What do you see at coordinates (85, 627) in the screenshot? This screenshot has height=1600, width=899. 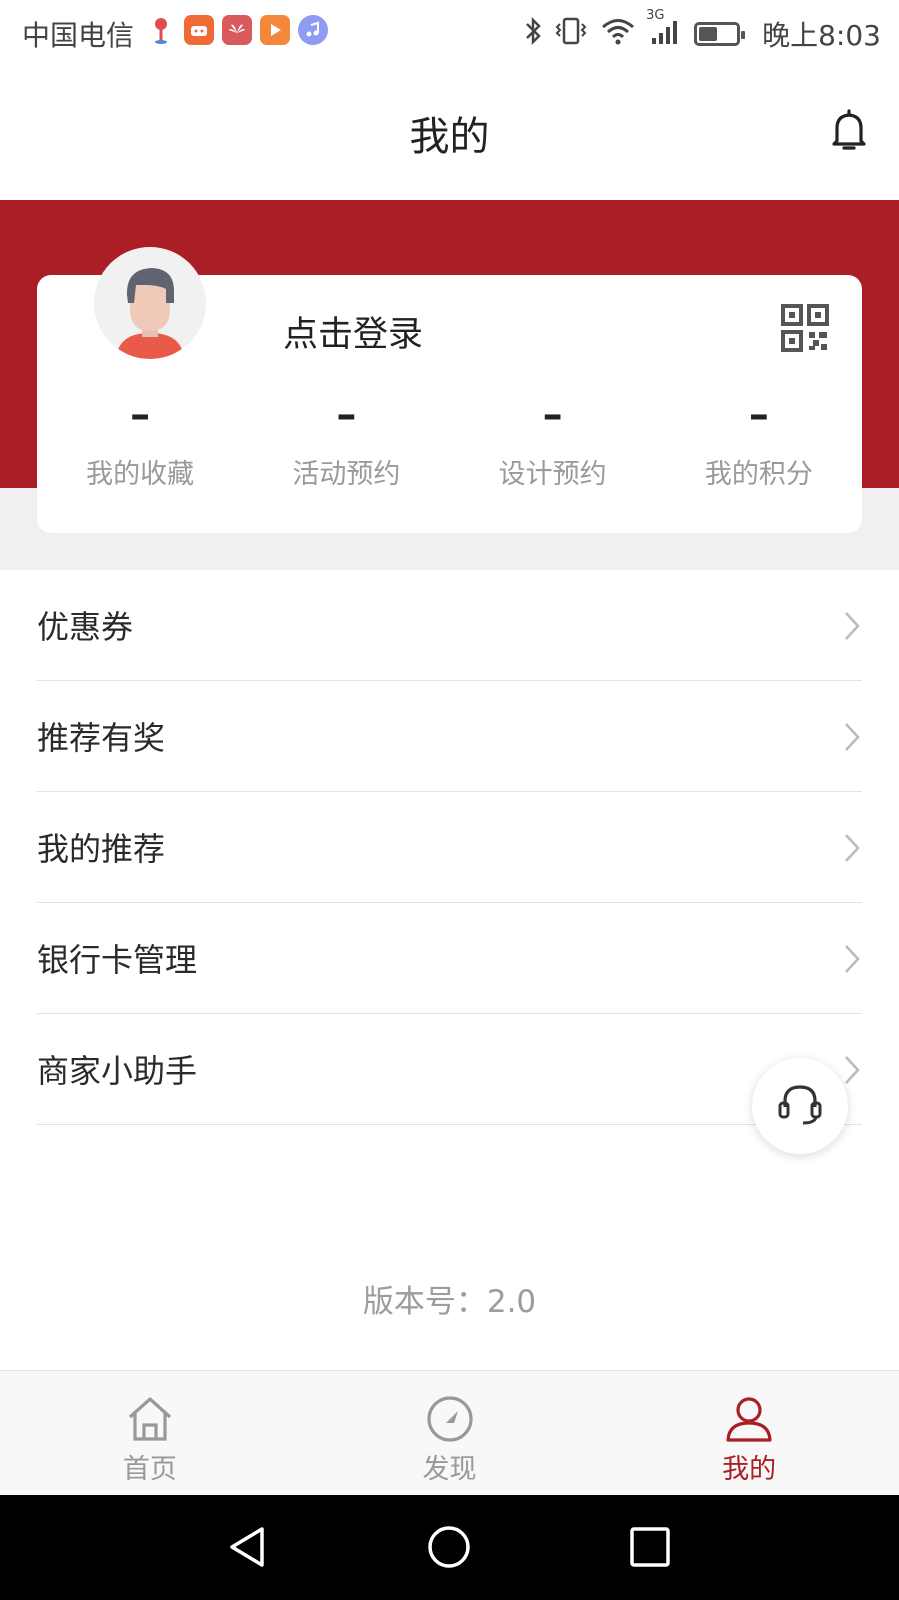 I see `menu-item-label: 优惠券` at bounding box center [85, 627].